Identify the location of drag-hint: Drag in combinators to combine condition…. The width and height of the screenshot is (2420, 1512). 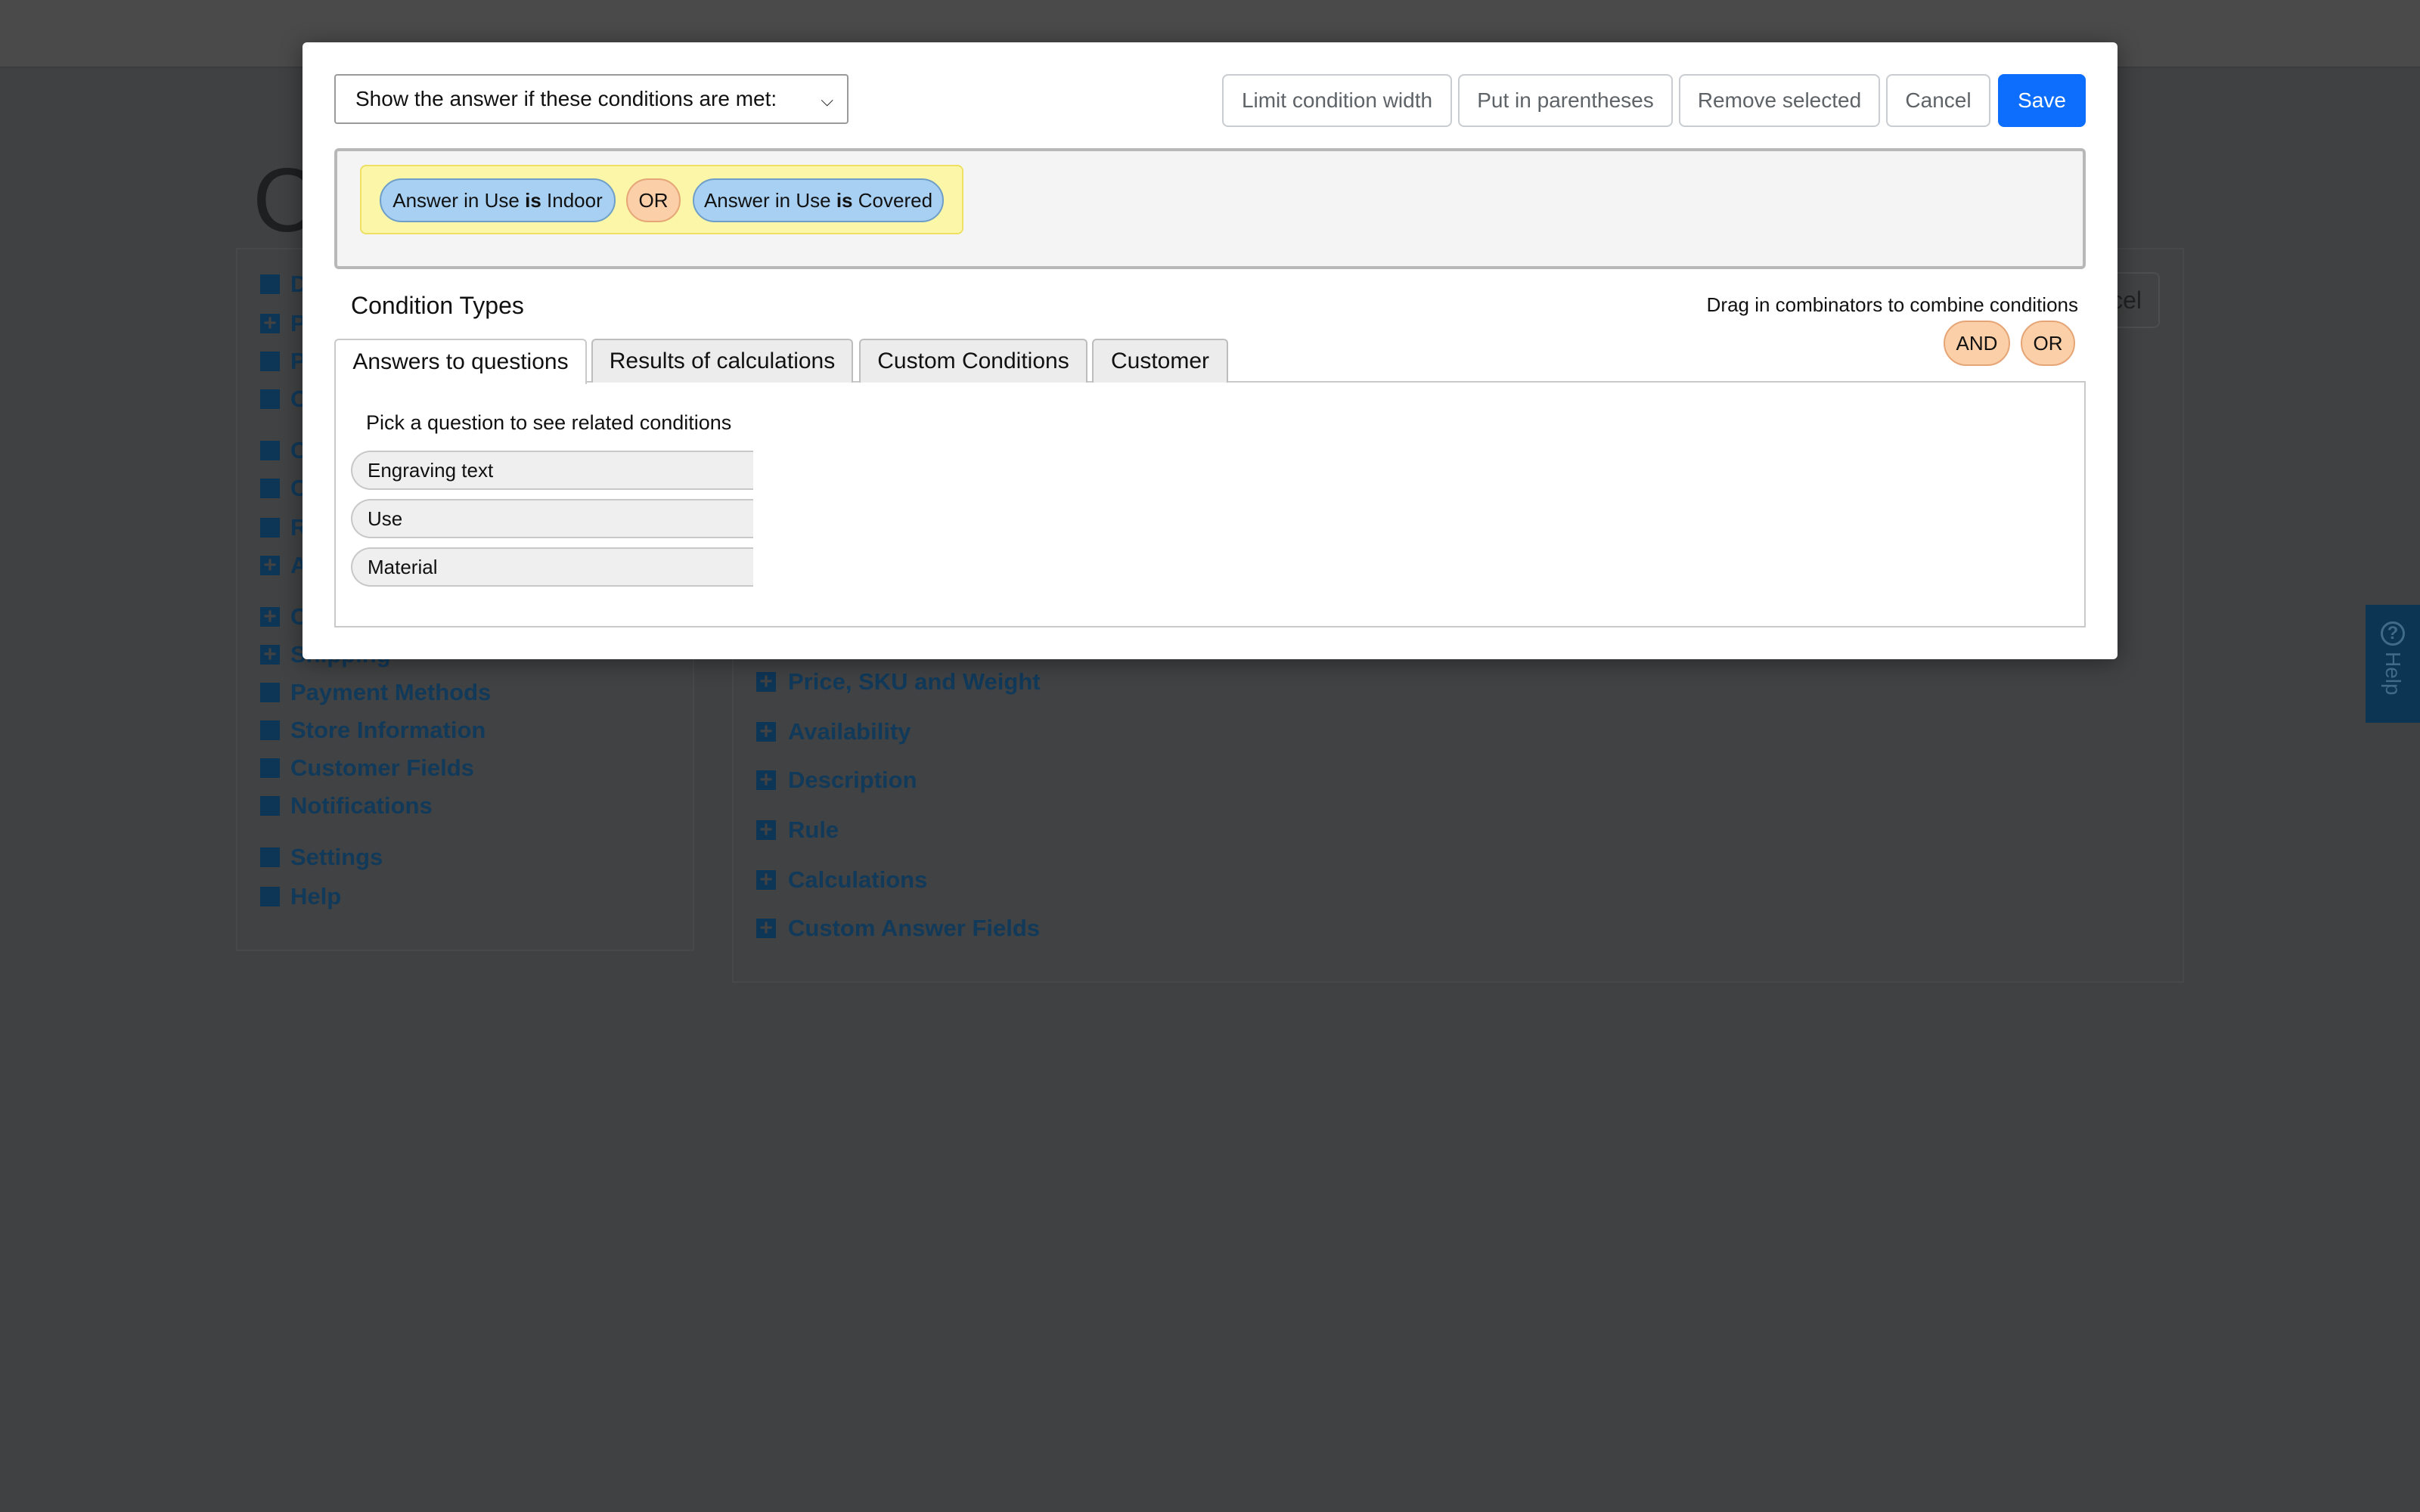
(1892, 304).